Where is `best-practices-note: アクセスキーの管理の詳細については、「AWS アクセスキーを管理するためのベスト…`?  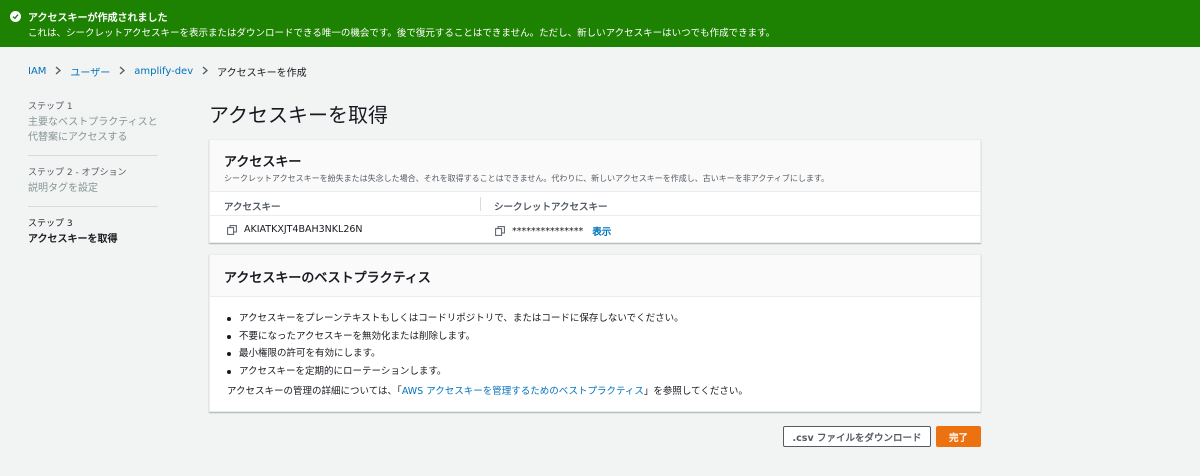 best-practices-note: アクセスキーの管理の詳細については、「AWS アクセスキーを管理するためのベスト… is located at coordinates (595, 388).